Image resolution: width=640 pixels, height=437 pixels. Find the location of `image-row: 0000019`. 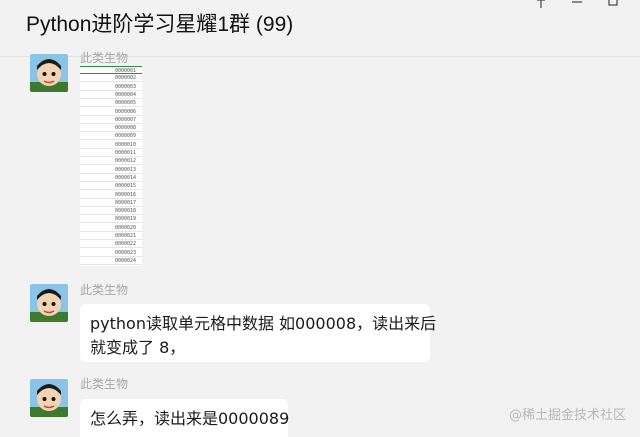

image-row: 0000019 is located at coordinates (111, 219).